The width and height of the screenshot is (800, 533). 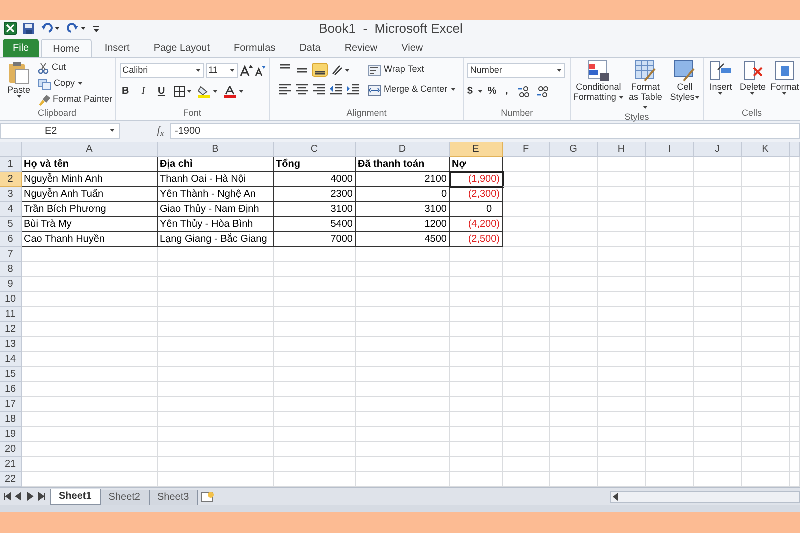 What do you see at coordinates (125, 497) in the screenshot?
I see `sheet-tab: Sheet2` at bounding box center [125, 497].